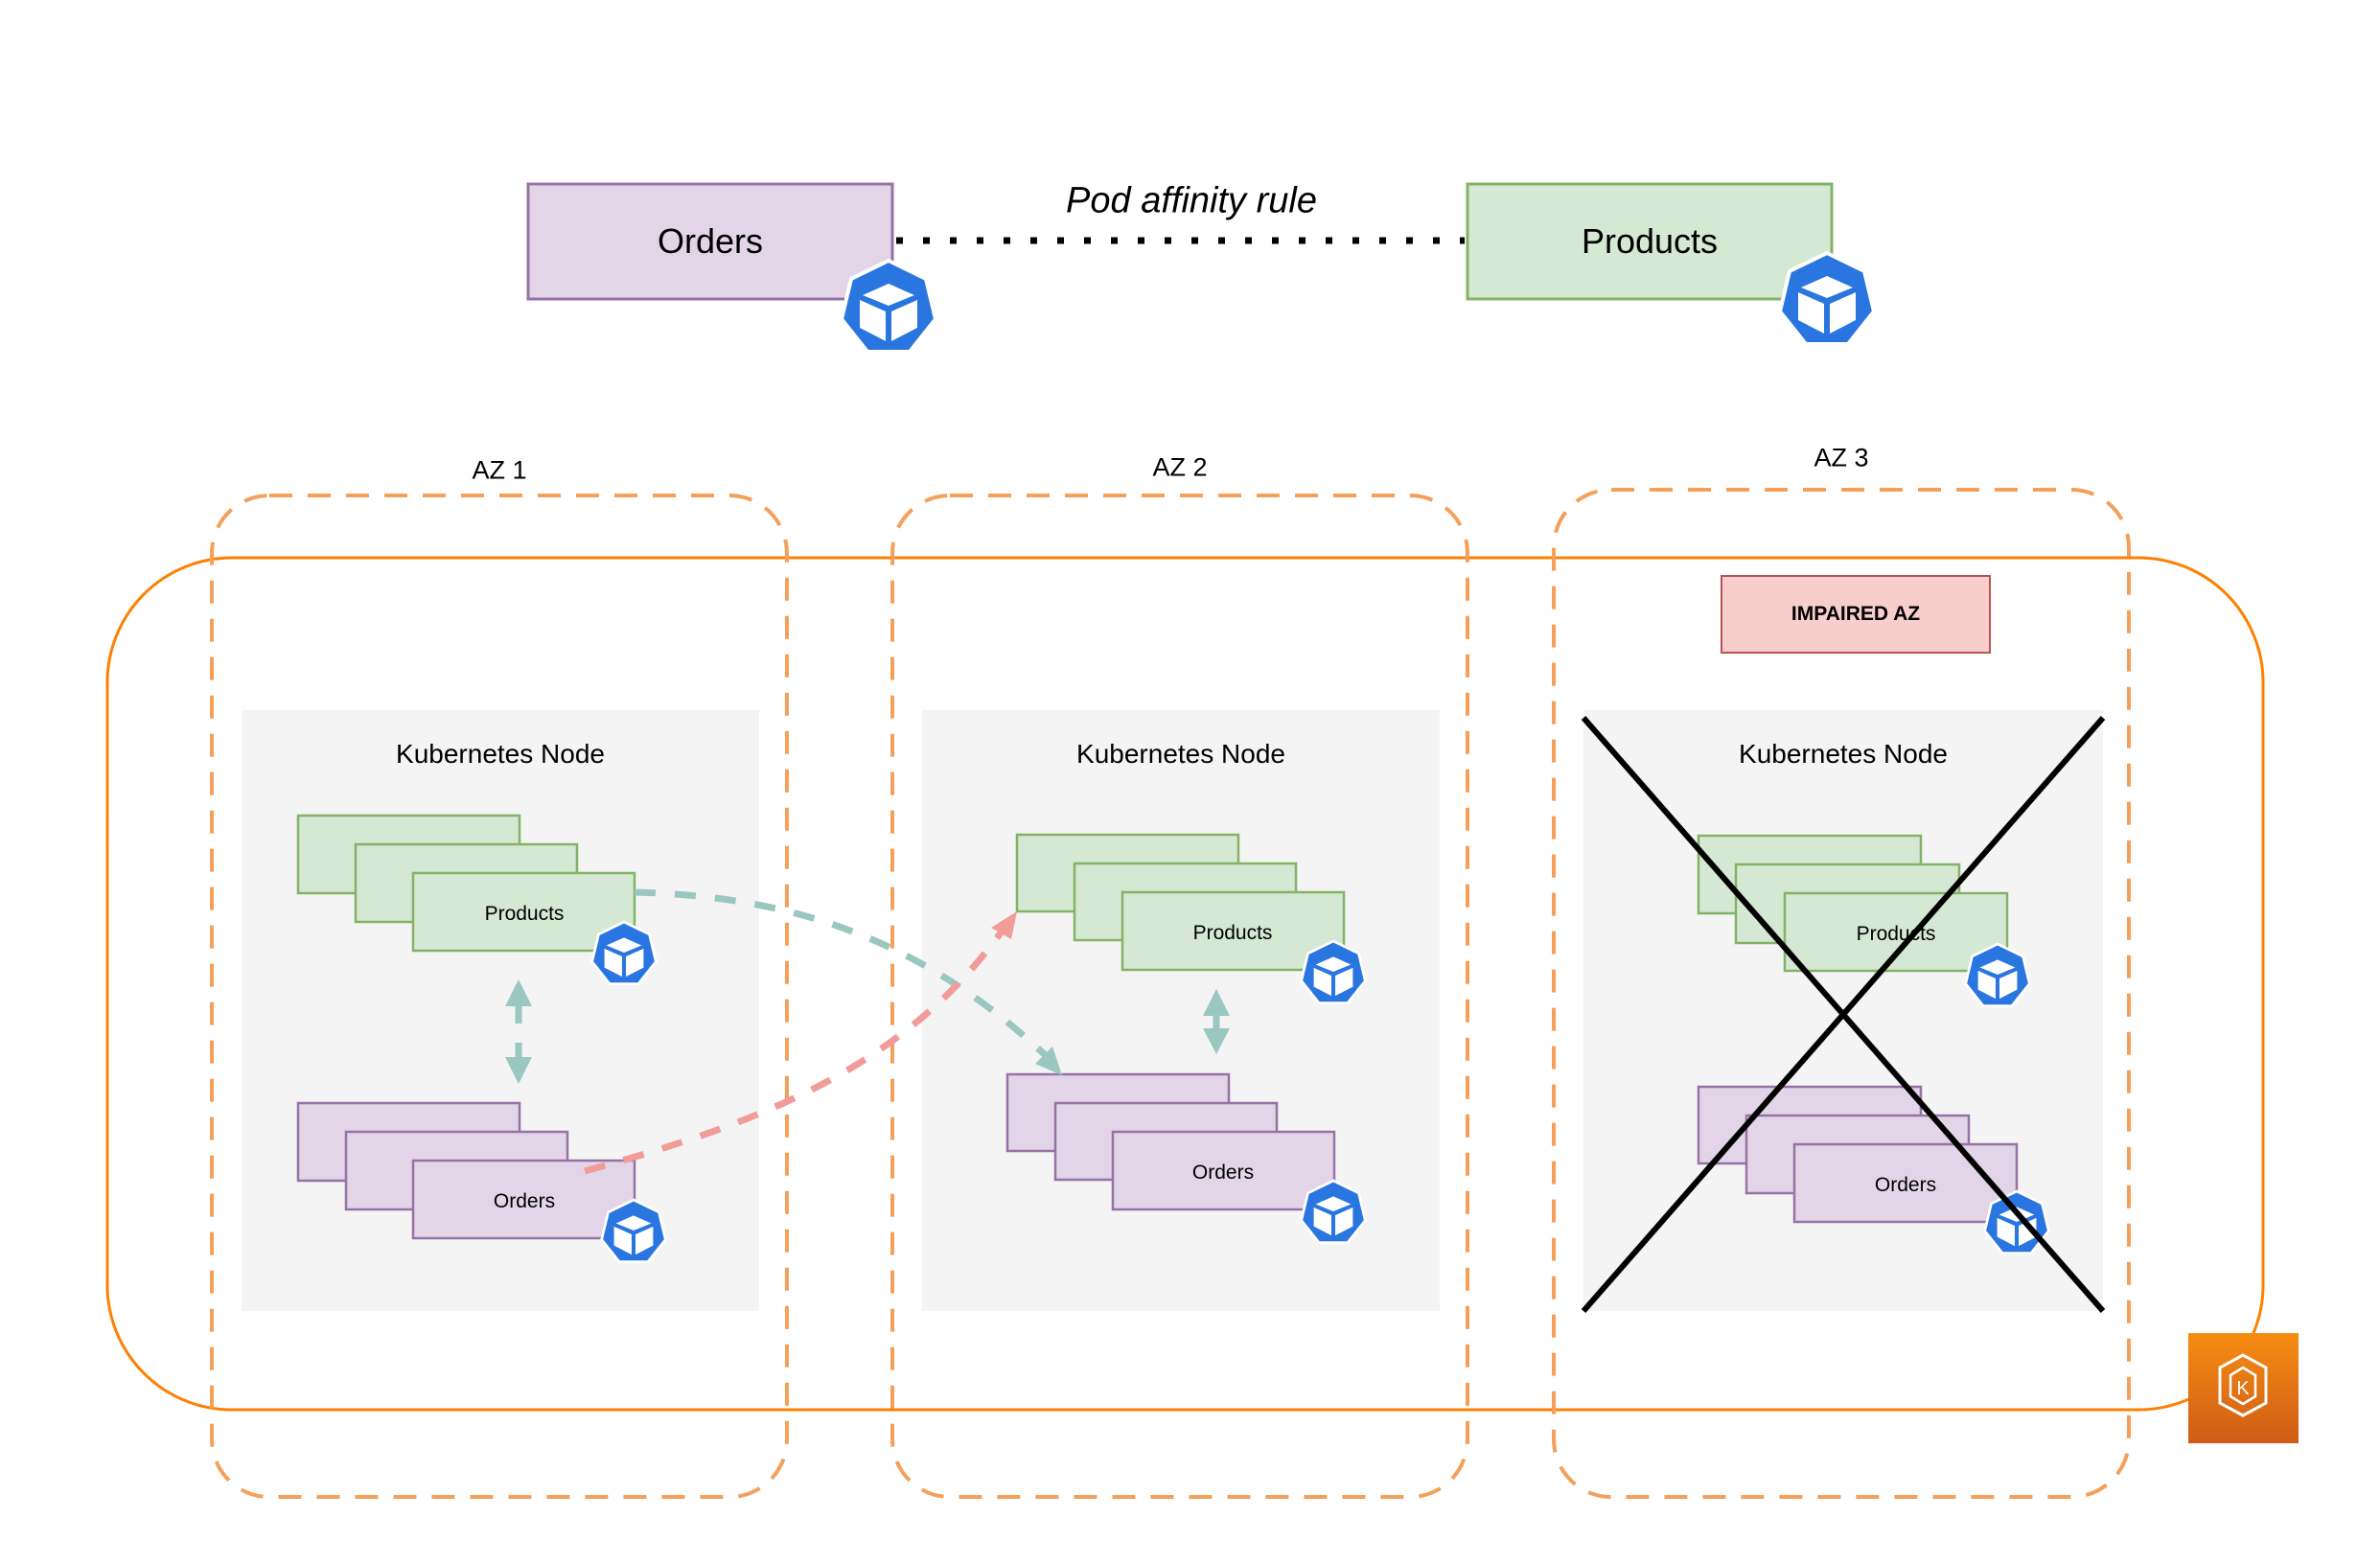 Image resolution: width=2380 pixels, height=1565 pixels. I want to click on az2-label: AZ 2, so click(1180, 467).